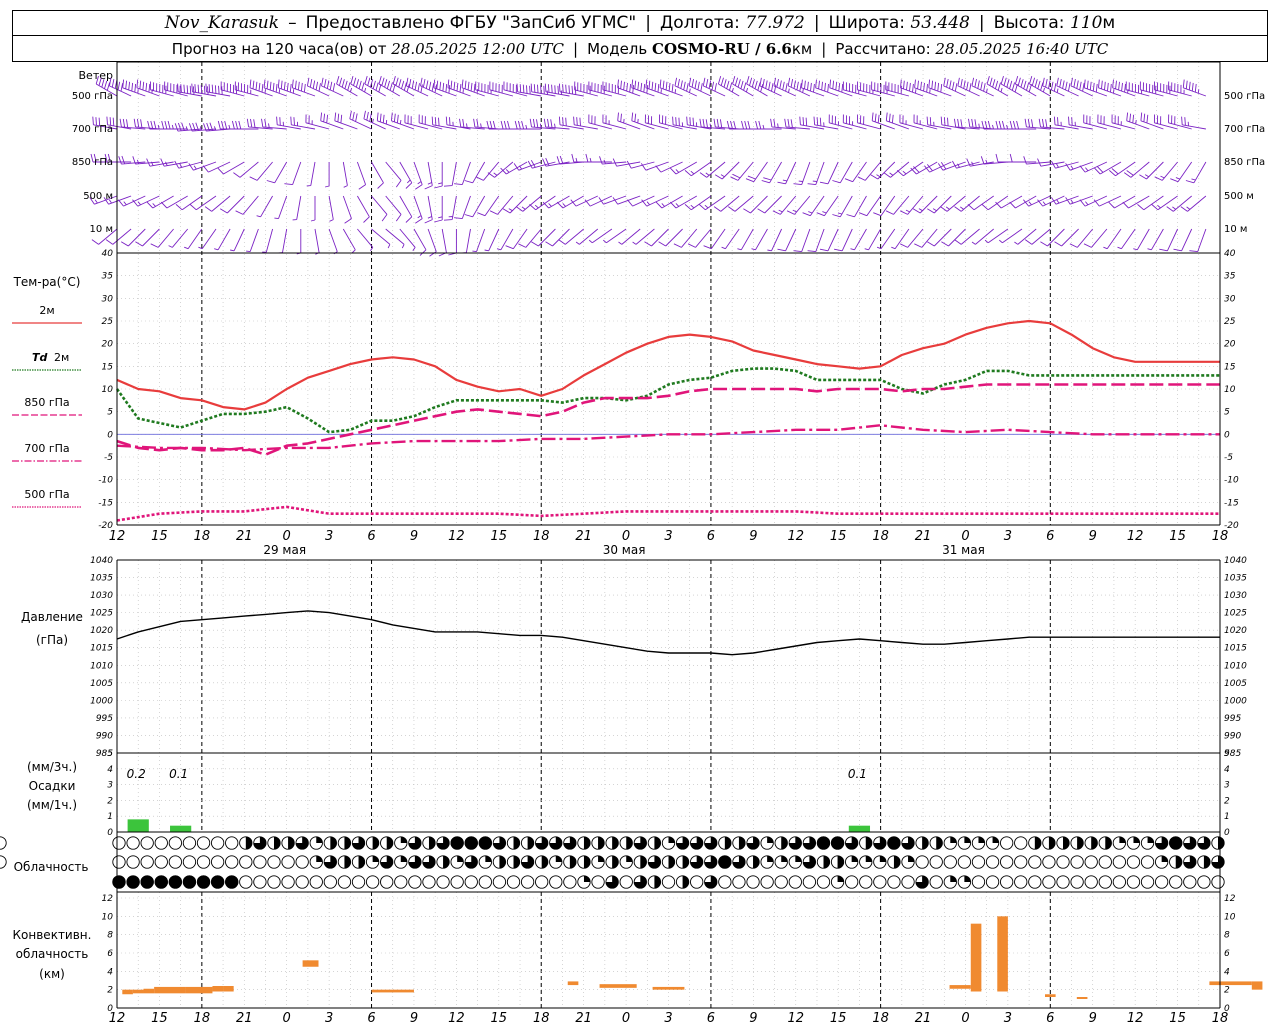 The width and height of the screenshot is (1280, 1024). I want to click on temp-ylab-r-30: 30, so click(1230, 299).